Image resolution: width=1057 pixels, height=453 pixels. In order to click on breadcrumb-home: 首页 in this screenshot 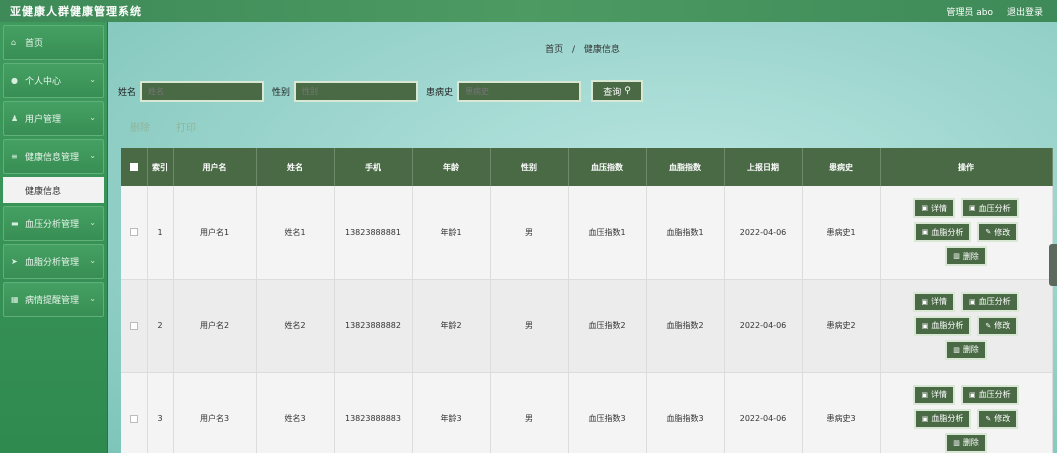, I will do `click(554, 50)`.